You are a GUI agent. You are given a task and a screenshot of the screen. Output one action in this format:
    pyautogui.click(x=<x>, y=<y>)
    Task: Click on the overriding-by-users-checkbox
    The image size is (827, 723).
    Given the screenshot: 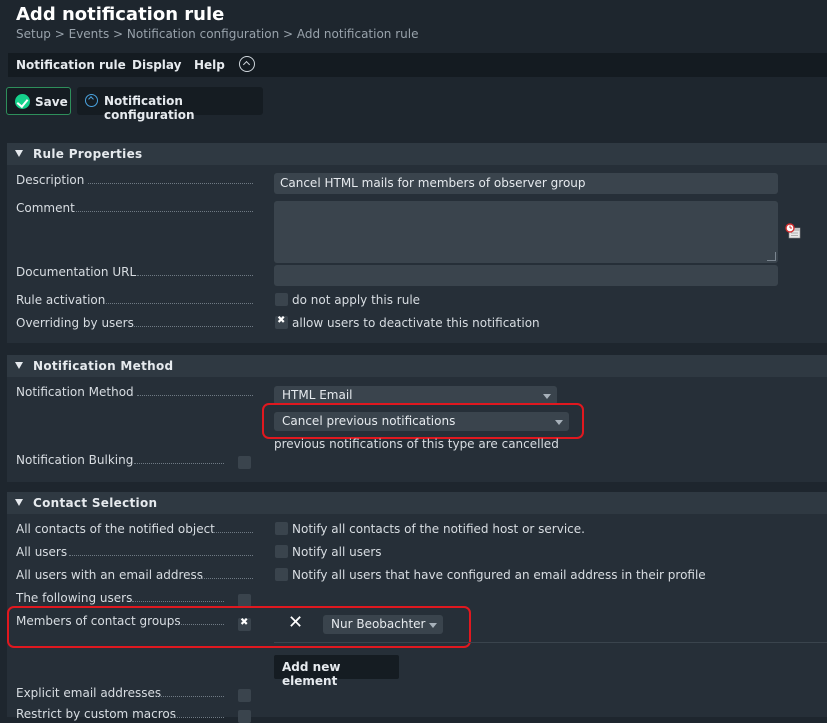 What is the action you would take?
    pyautogui.click(x=281, y=322)
    